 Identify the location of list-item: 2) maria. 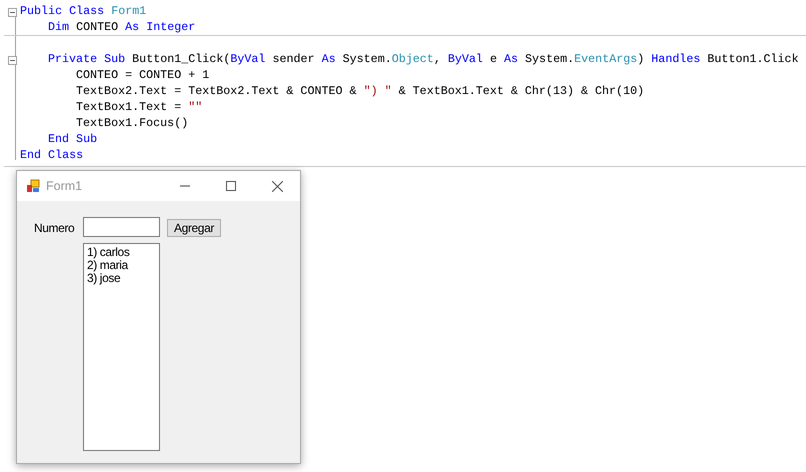
(108, 265).